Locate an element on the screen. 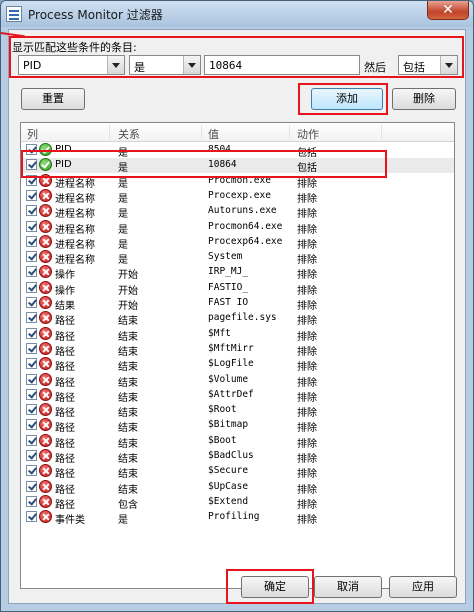  action-select-value: 包括 is located at coordinates (414, 67).